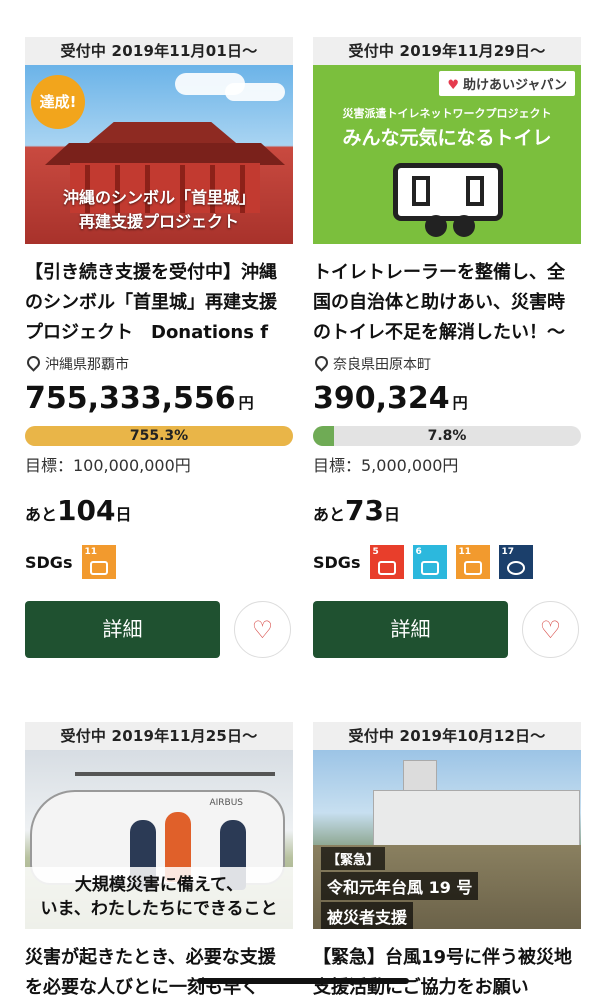 The height and width of the screenshot is (1003, 606). Describe the element at coordinates (159, 898) in the screenshot. I see `banner-caption: 大規模災害に備えて、 いま、わたしたちにできること` at that location.